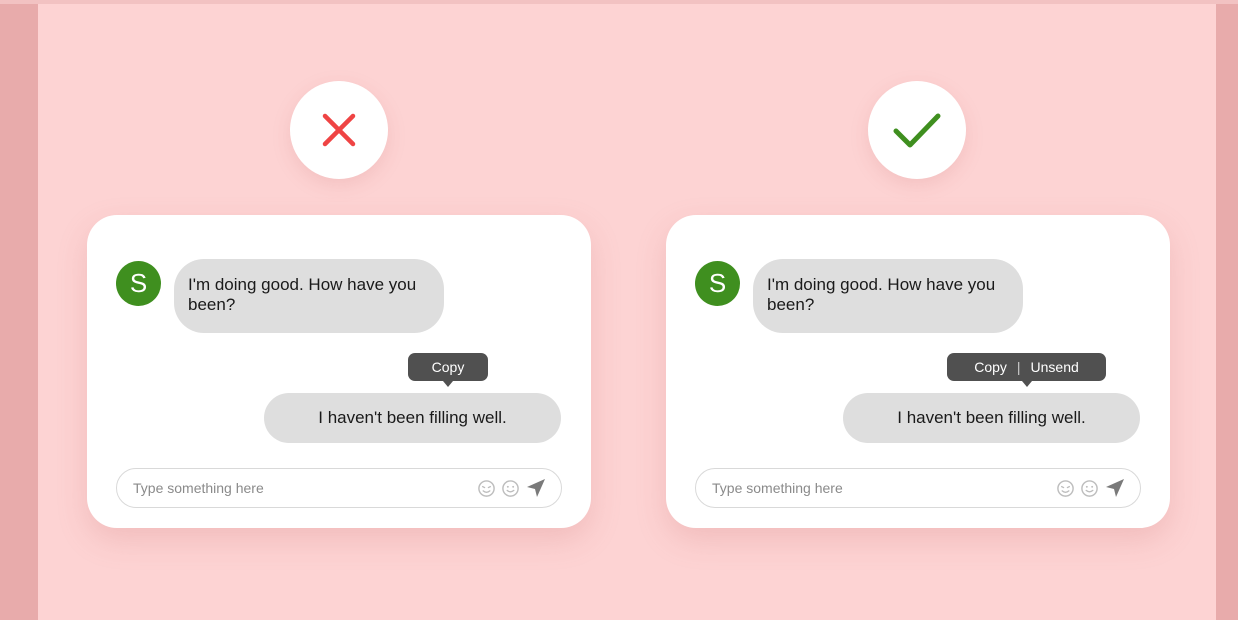  I want to click on message-context-menu: Copy, so click(448, 370).